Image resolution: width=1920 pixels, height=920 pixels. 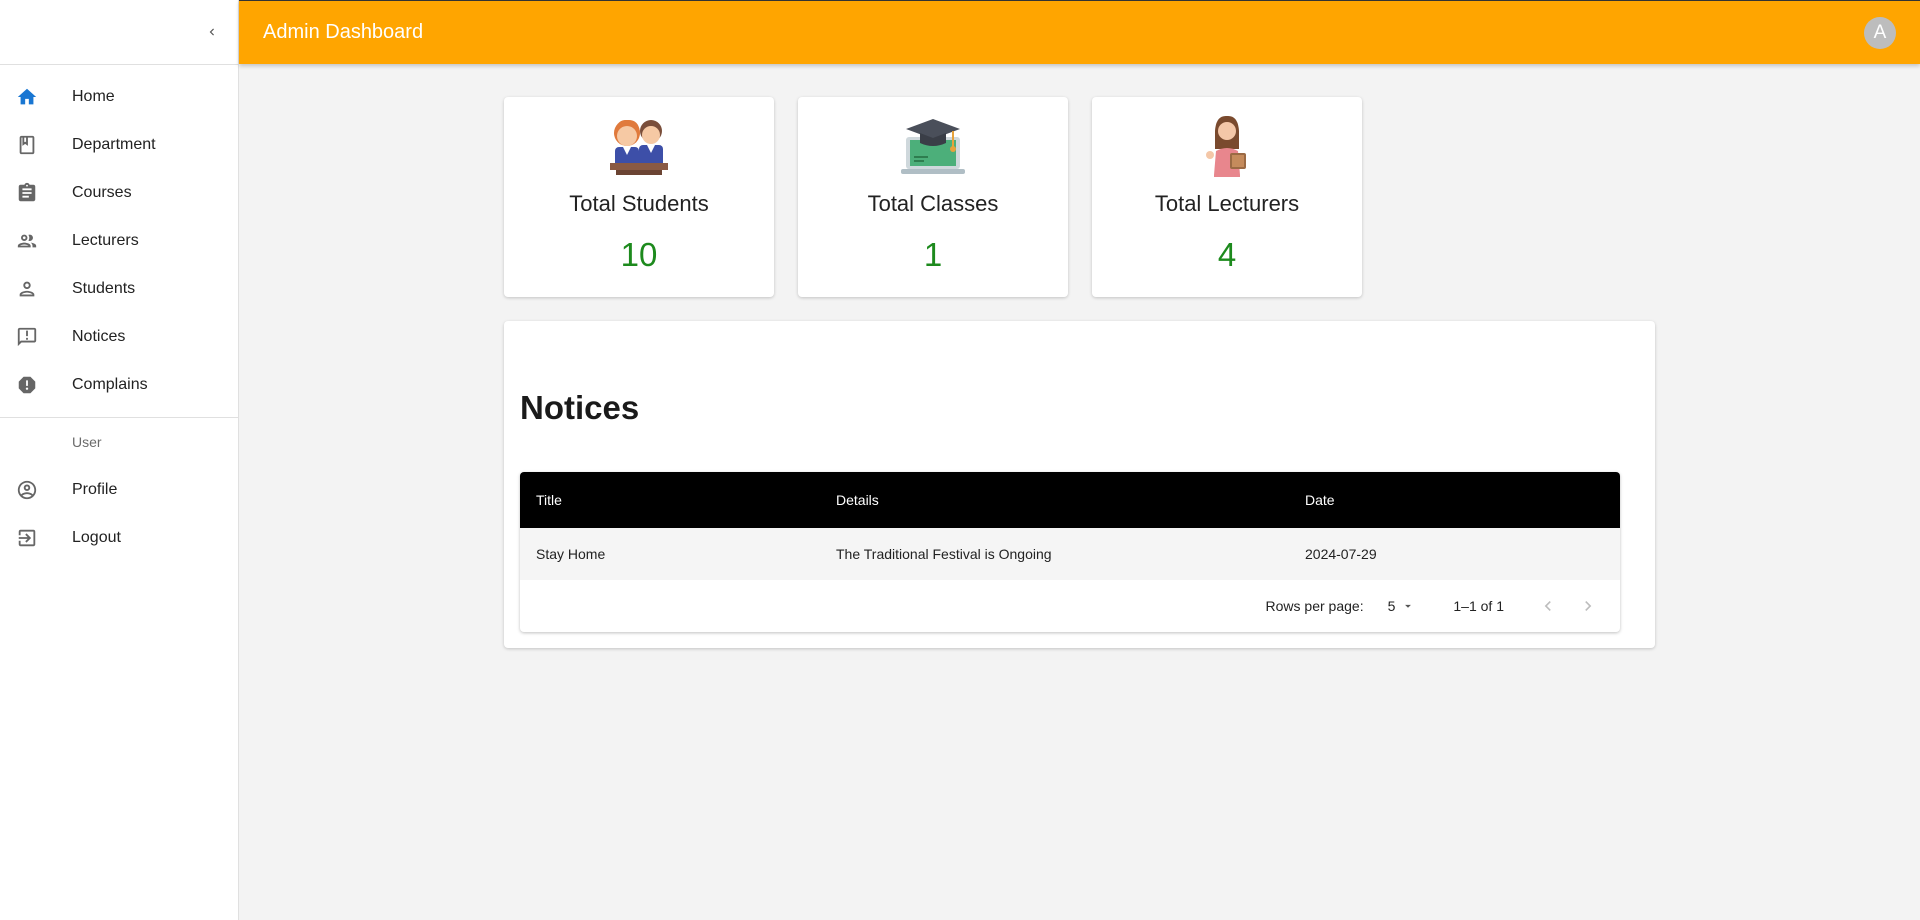 What do you see at coordinates (1227, 254) in the screenshot?
I see `stat-value: 4` at bounding box center [1227, 254].